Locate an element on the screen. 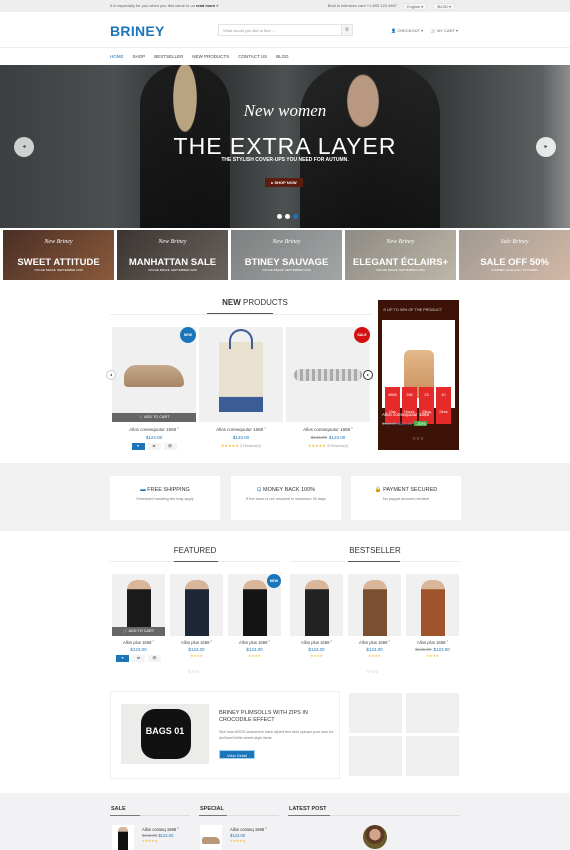  slider-dot-active is located at coordinates (295, 216).